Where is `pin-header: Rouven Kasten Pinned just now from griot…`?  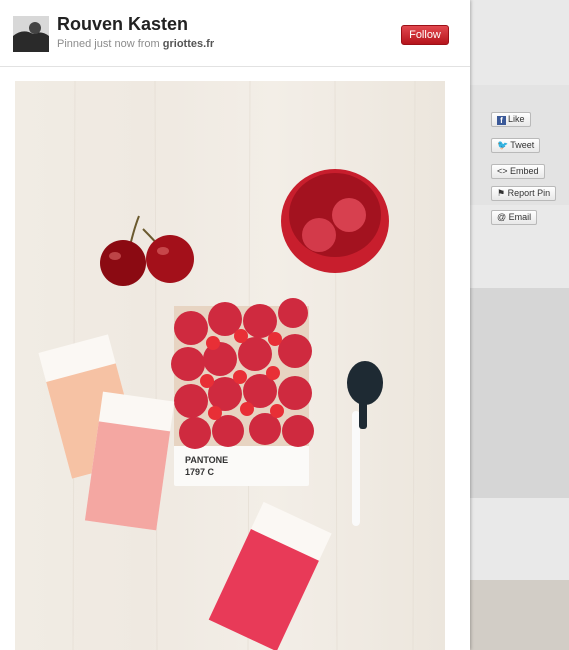
pin-header: Rouven Kasten Pinned just now from griot… is located at coordinates (235, 33).